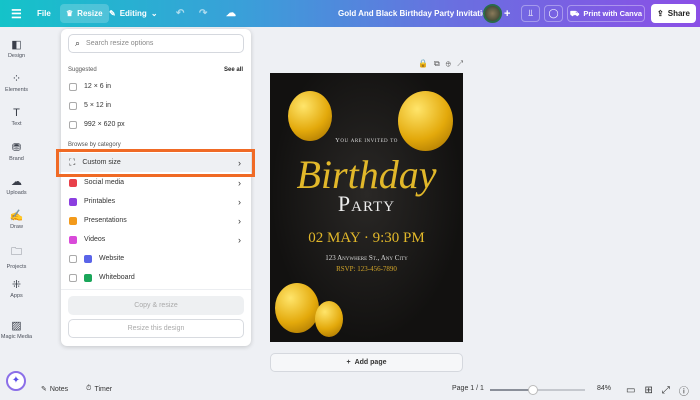 The width and height of the screenshot is (700, 400). What do you see at coordinates (112, 13) in the screenshot?
I see `pencil-icon: ✎` at bounding box center [112, 13].